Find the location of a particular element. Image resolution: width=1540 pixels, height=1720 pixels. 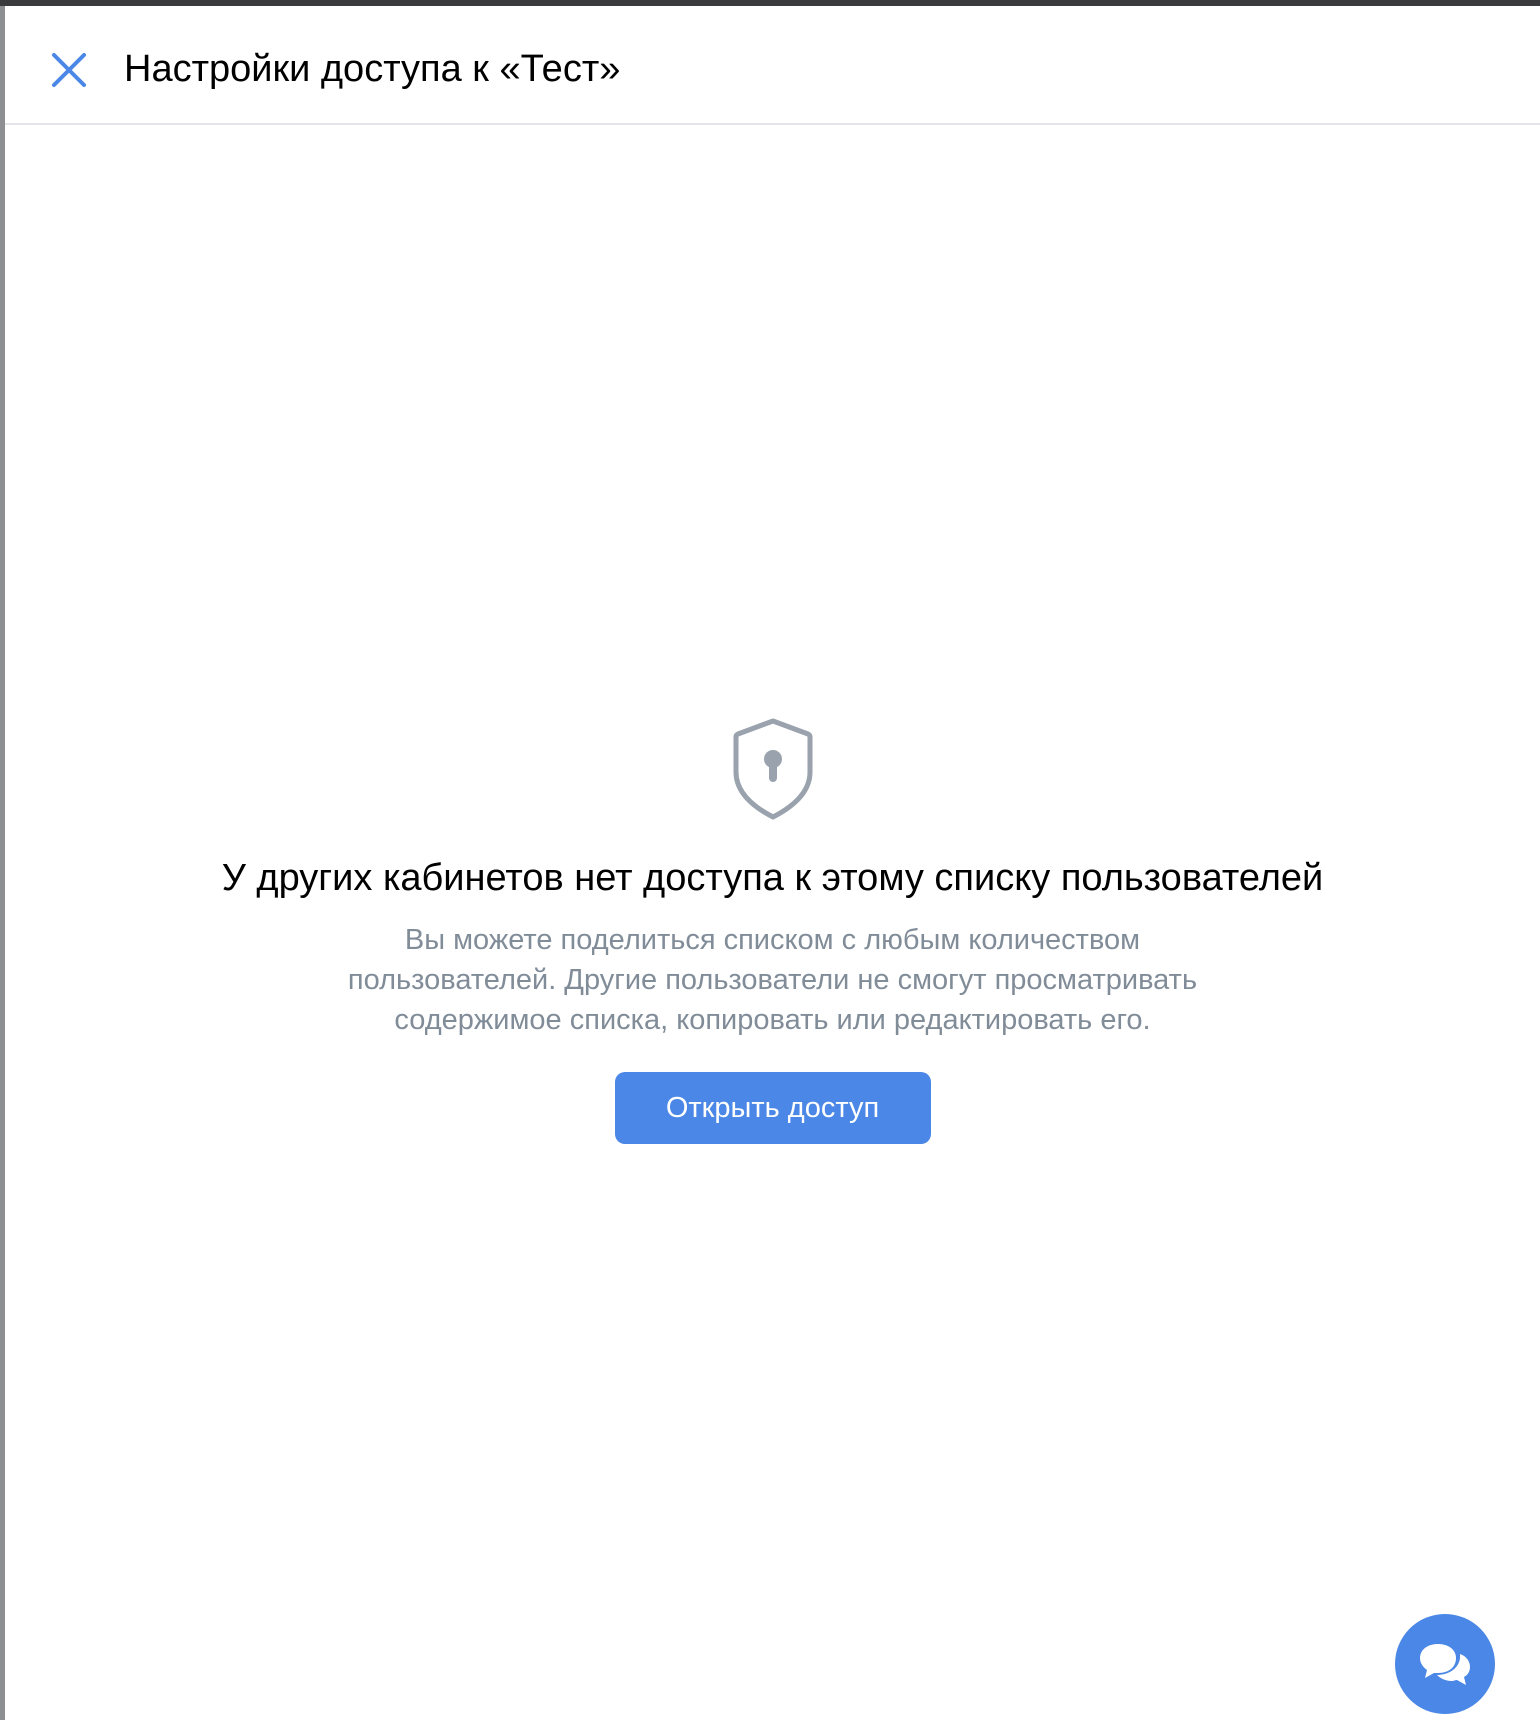

chat-bubbles-icon is located at coordinates (1445, 1664).